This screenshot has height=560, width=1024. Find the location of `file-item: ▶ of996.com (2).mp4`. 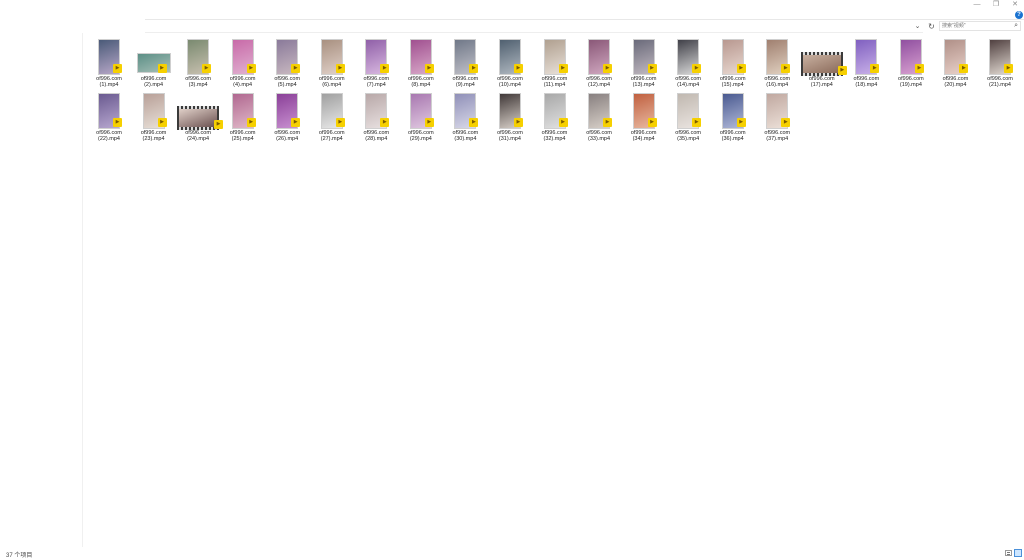

file-item: ▶ of996.com (2).mp4 is located at coordinates (154, 63).